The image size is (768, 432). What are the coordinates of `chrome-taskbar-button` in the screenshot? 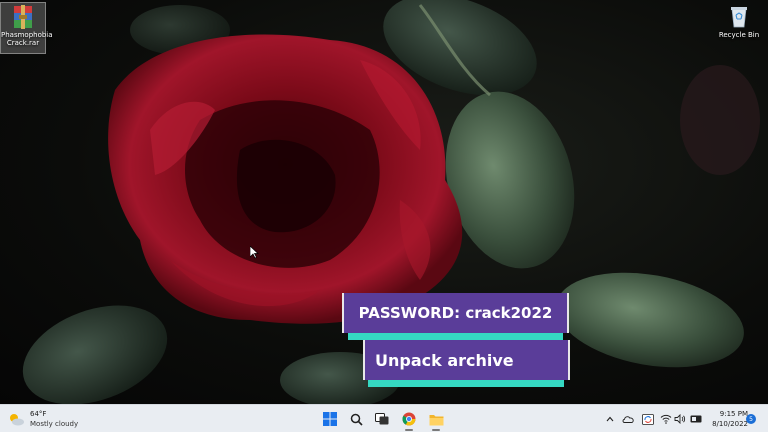 It's located at (409, 420).